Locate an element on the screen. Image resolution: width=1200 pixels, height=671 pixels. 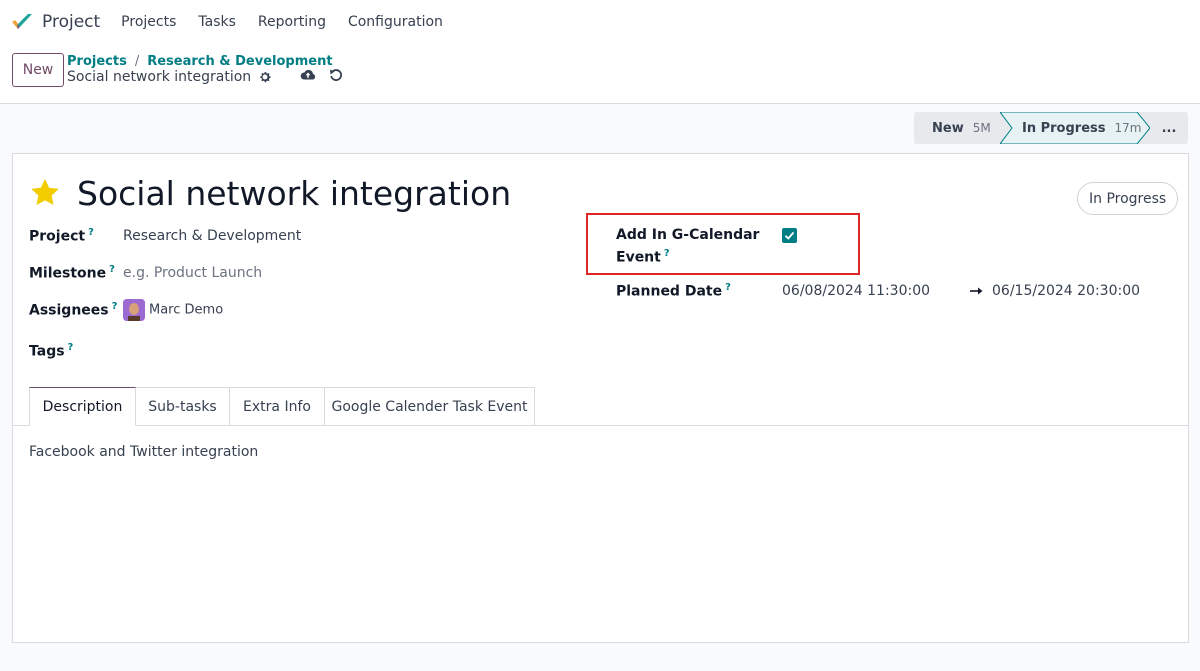
milestone-field-label: Milestone? is located at coordinates (72, 273).